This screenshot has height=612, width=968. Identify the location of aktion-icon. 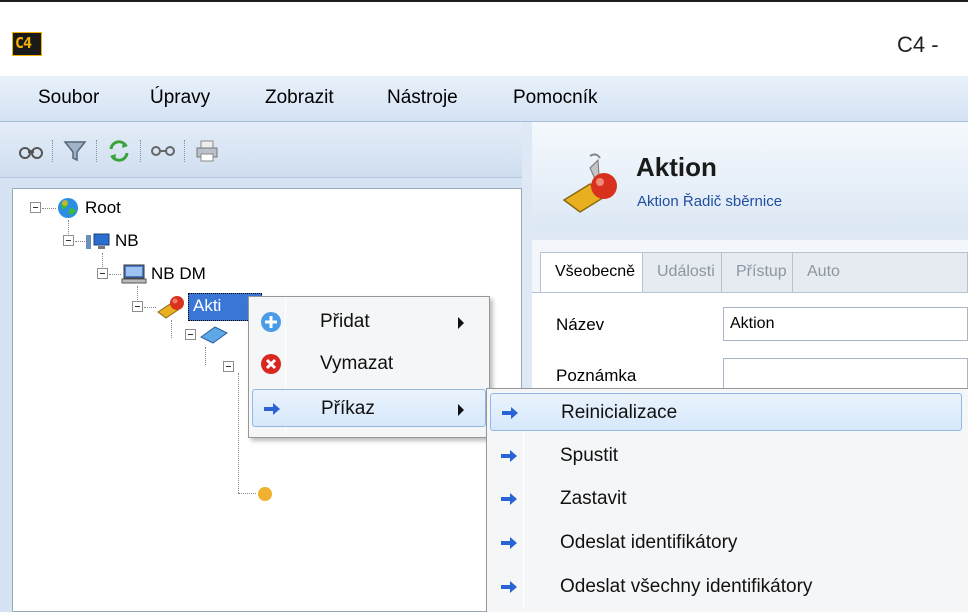
(170, 307).